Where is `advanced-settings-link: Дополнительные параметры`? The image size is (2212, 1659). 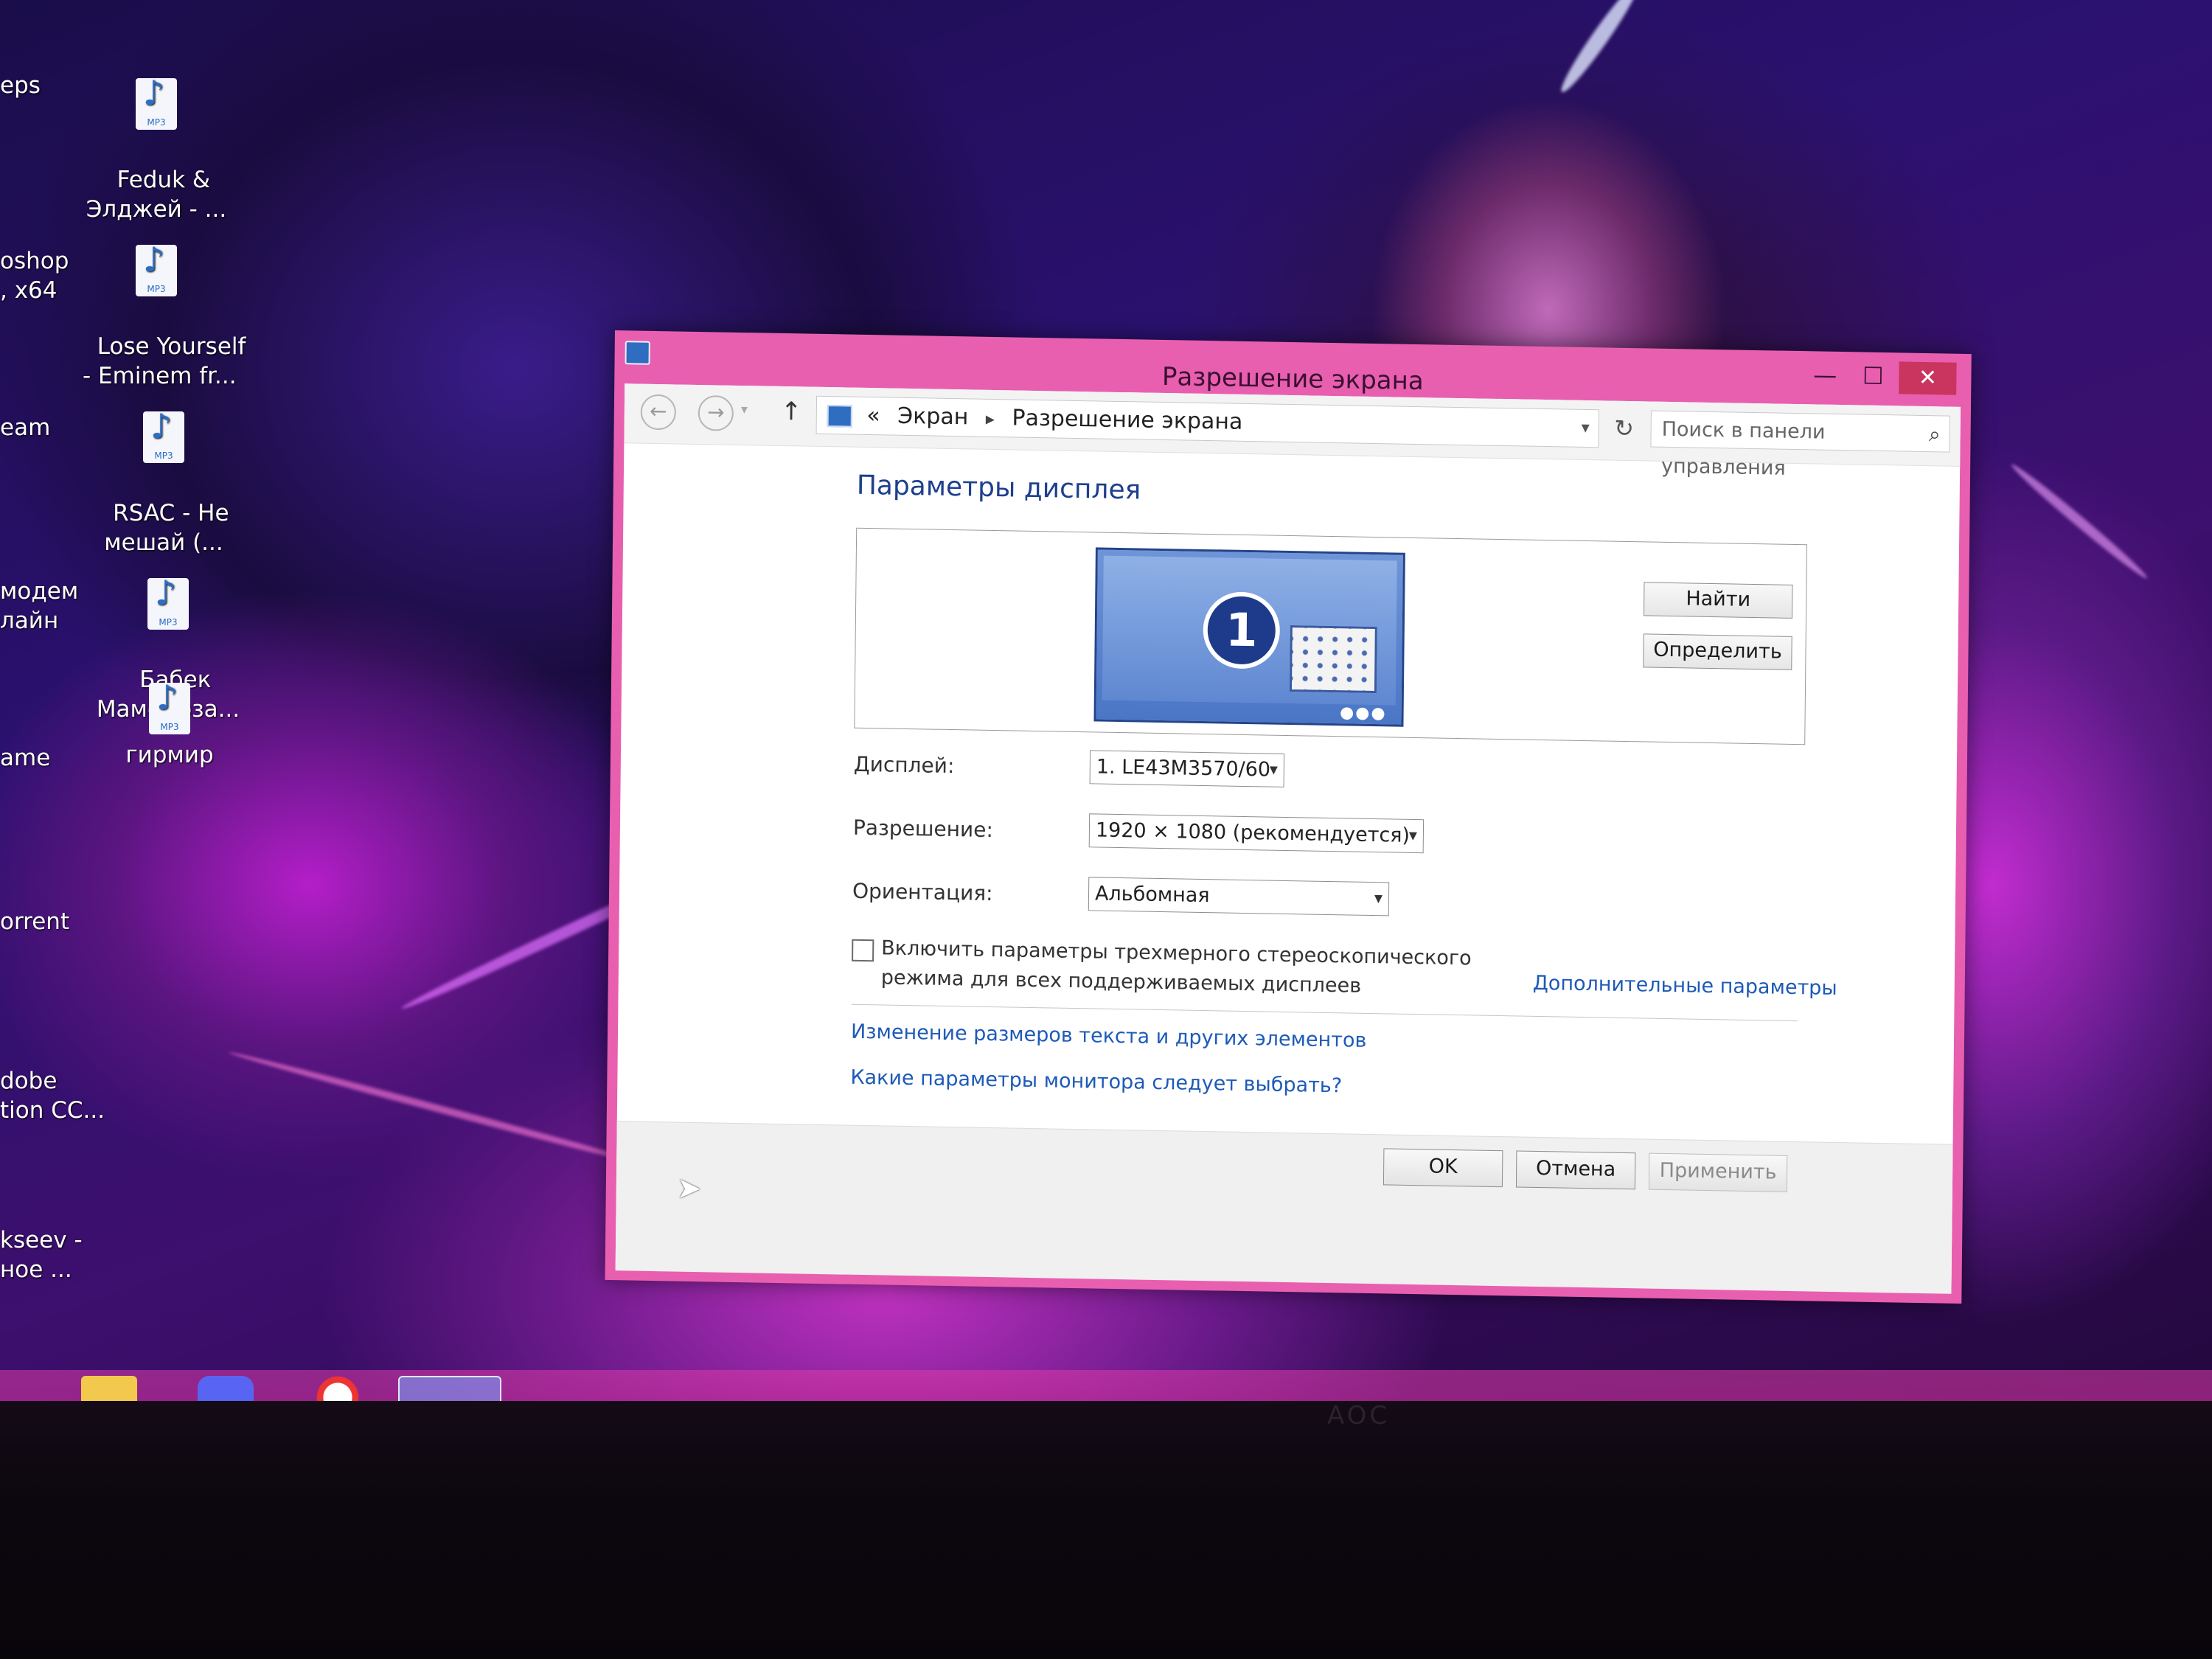
advanced-settings-link: Дополнительные параметры is located at coordinates (1685, 986).